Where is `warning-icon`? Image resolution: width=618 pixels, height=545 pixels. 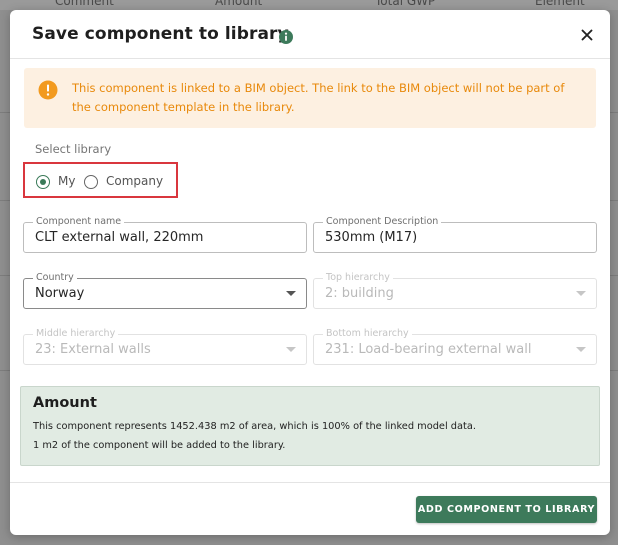 warning-icon is located at coordinates (48, 90).